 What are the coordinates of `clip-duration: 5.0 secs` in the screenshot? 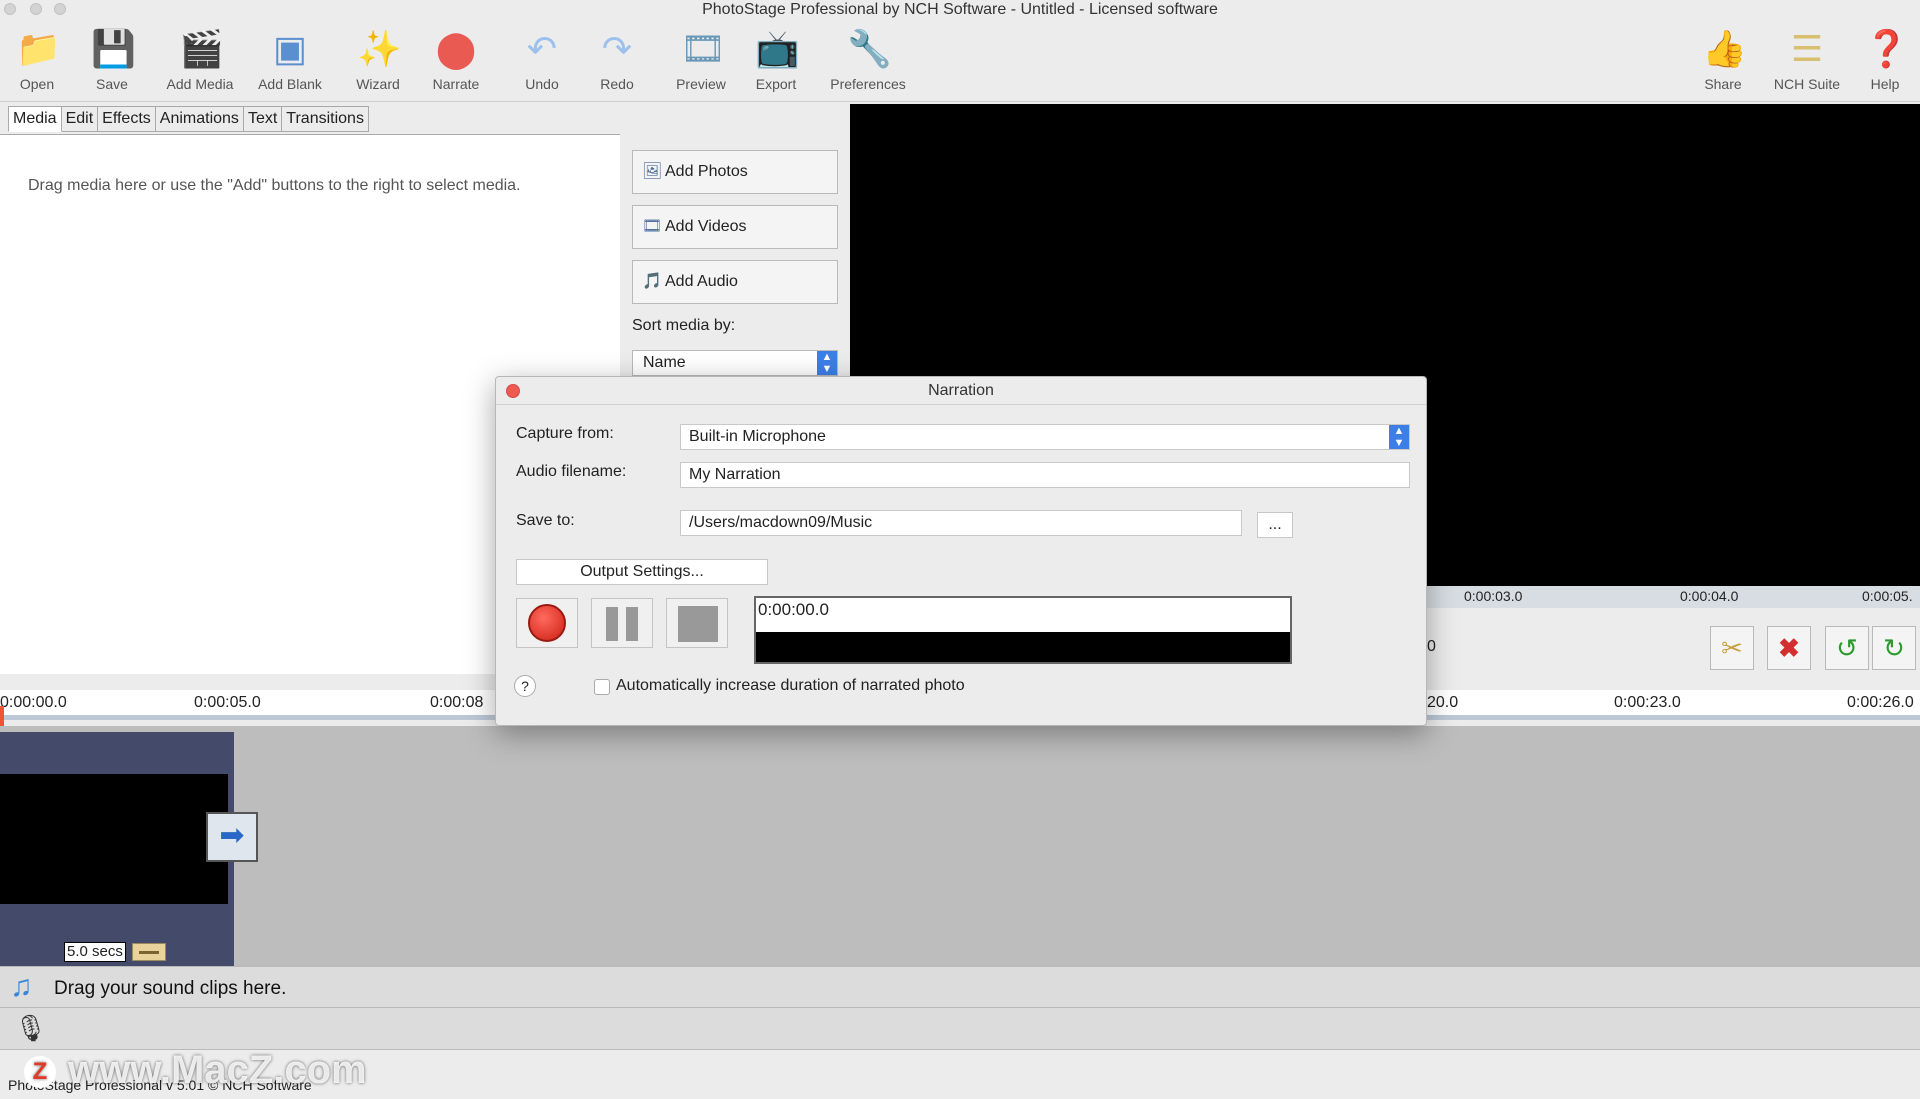 It's located at (95, 952).